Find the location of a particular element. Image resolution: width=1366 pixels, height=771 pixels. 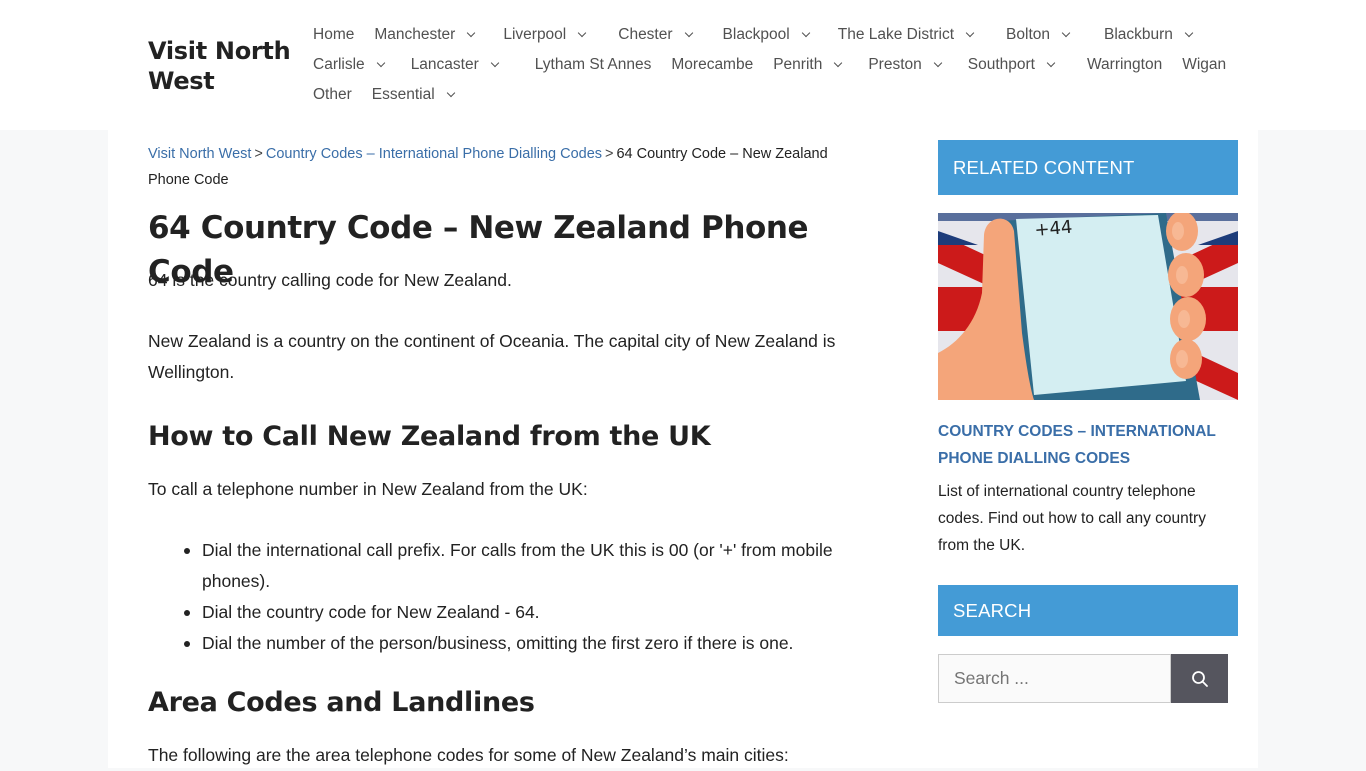

nav-item-lancaster: Lancaster is located at coordinates (458, 65).